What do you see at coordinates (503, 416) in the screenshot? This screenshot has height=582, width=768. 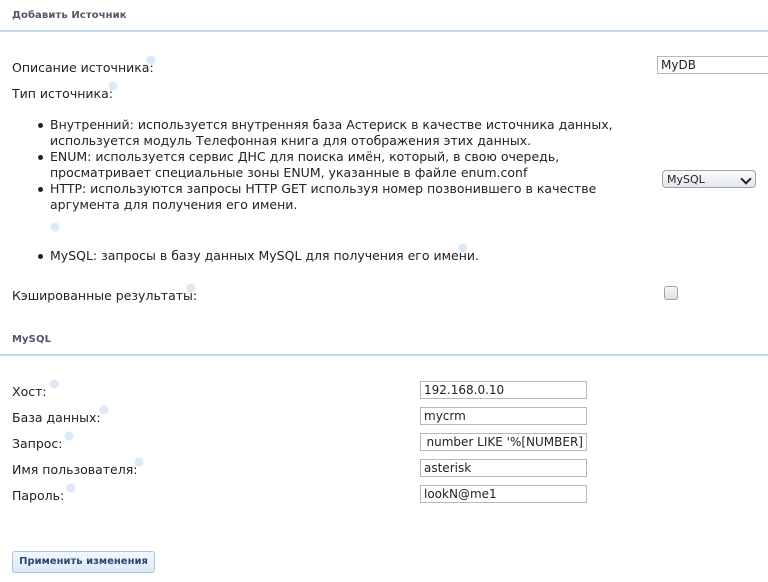 I see `db-input` at bounding box center [503, 416].